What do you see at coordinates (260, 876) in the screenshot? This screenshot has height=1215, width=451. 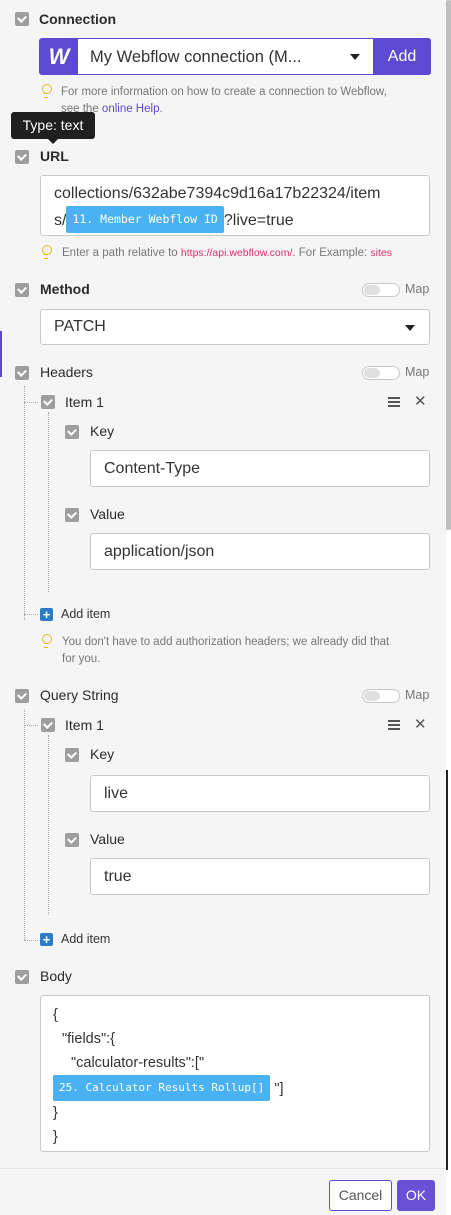 I see `query-value-input: true` at bounding box center [260, 876].